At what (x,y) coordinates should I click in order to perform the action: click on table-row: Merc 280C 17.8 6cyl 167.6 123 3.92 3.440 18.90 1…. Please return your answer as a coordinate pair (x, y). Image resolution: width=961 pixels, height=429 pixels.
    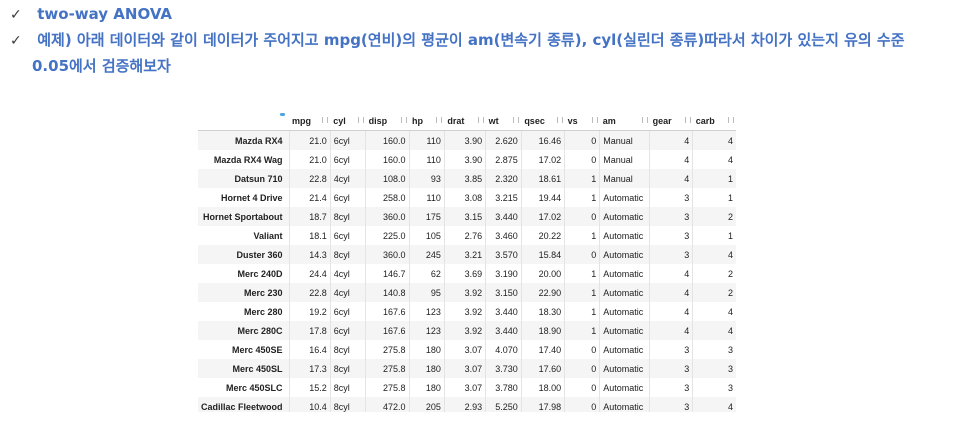
    Looking at the image, I should click on (467, 330).